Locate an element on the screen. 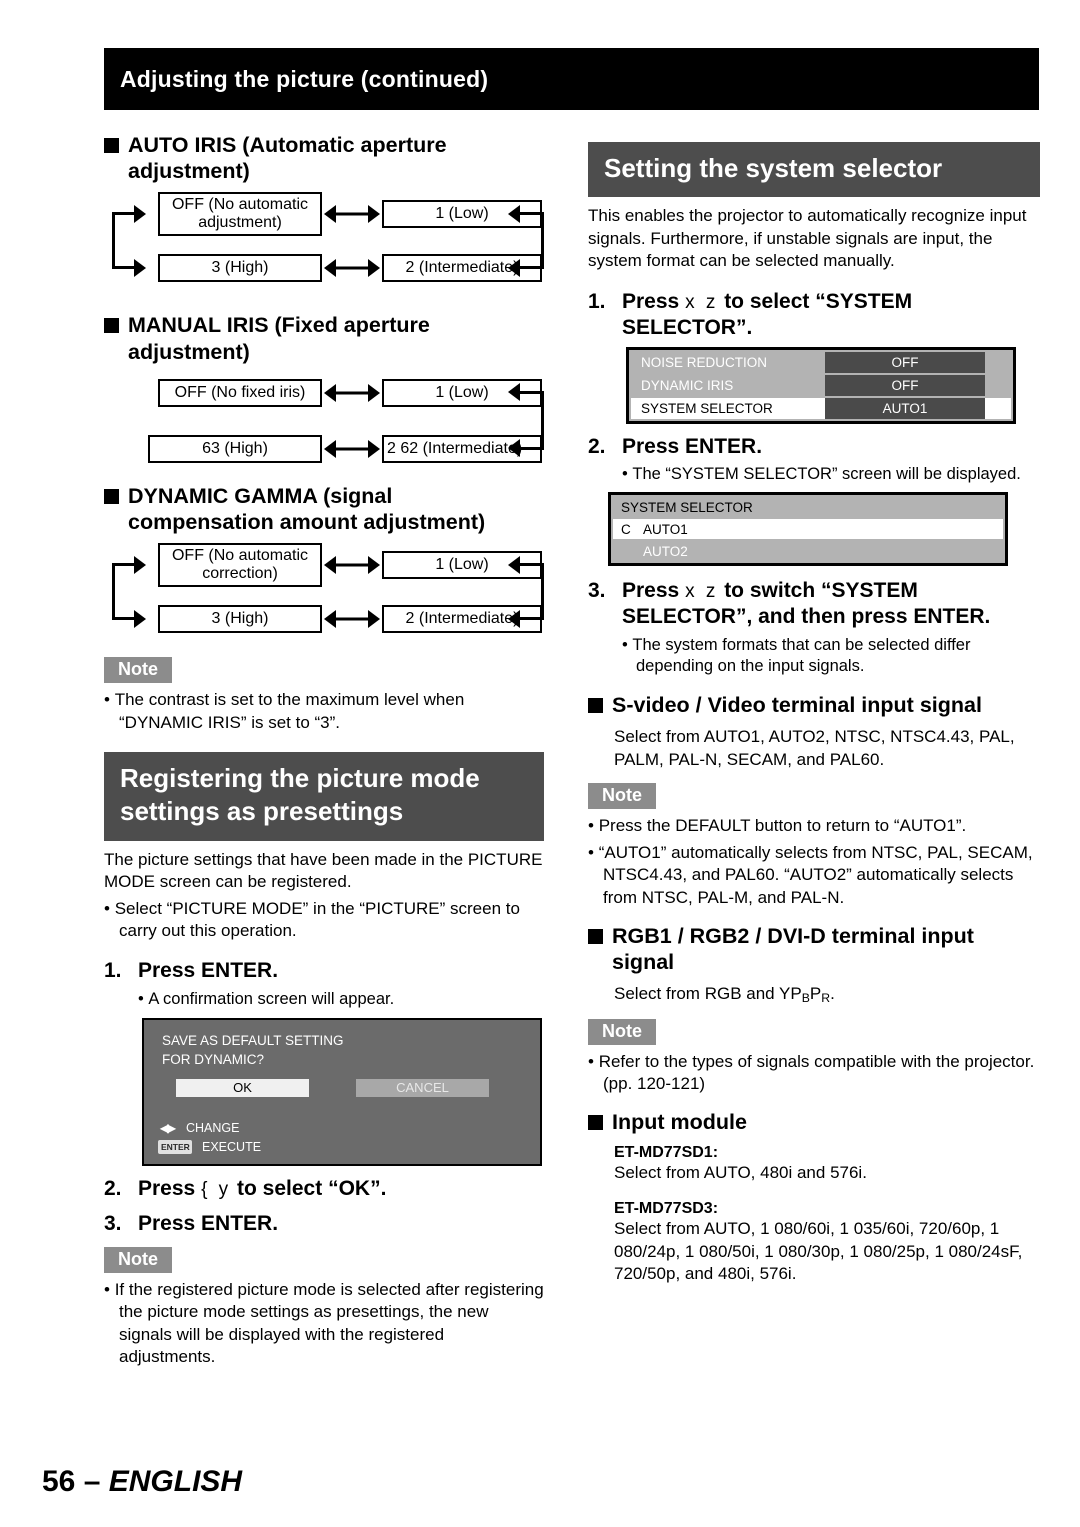  svideo-heading: S-video / Video terminal input signal is located at coordinates (814, 705).